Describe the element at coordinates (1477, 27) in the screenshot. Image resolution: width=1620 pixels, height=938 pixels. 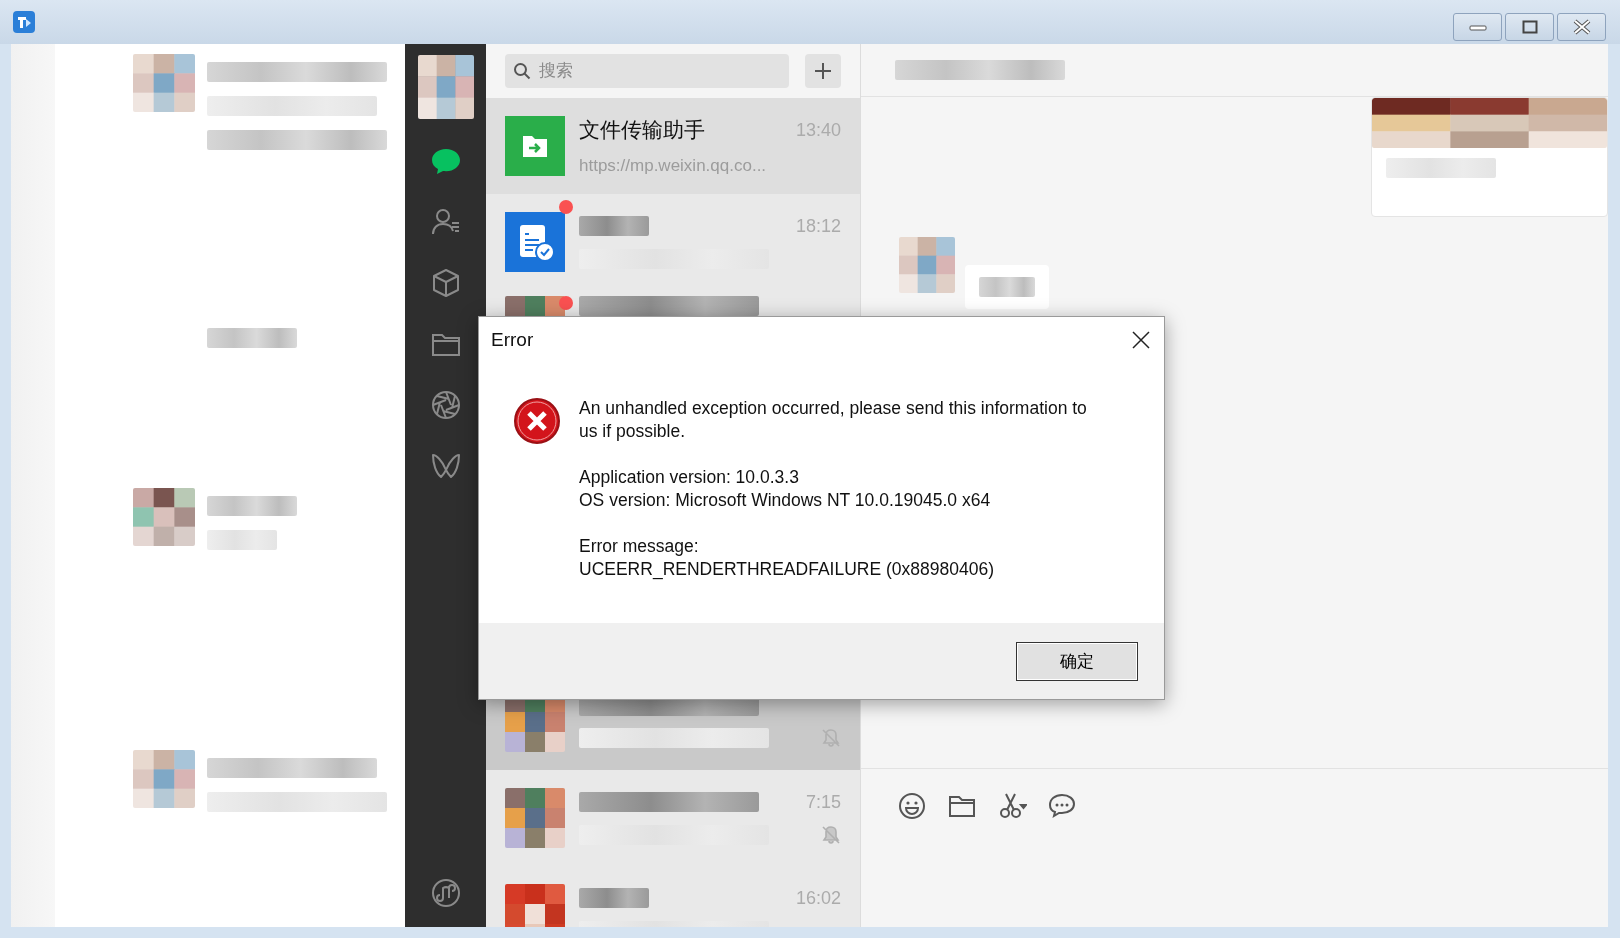
I see `minimize-icon` at that location.